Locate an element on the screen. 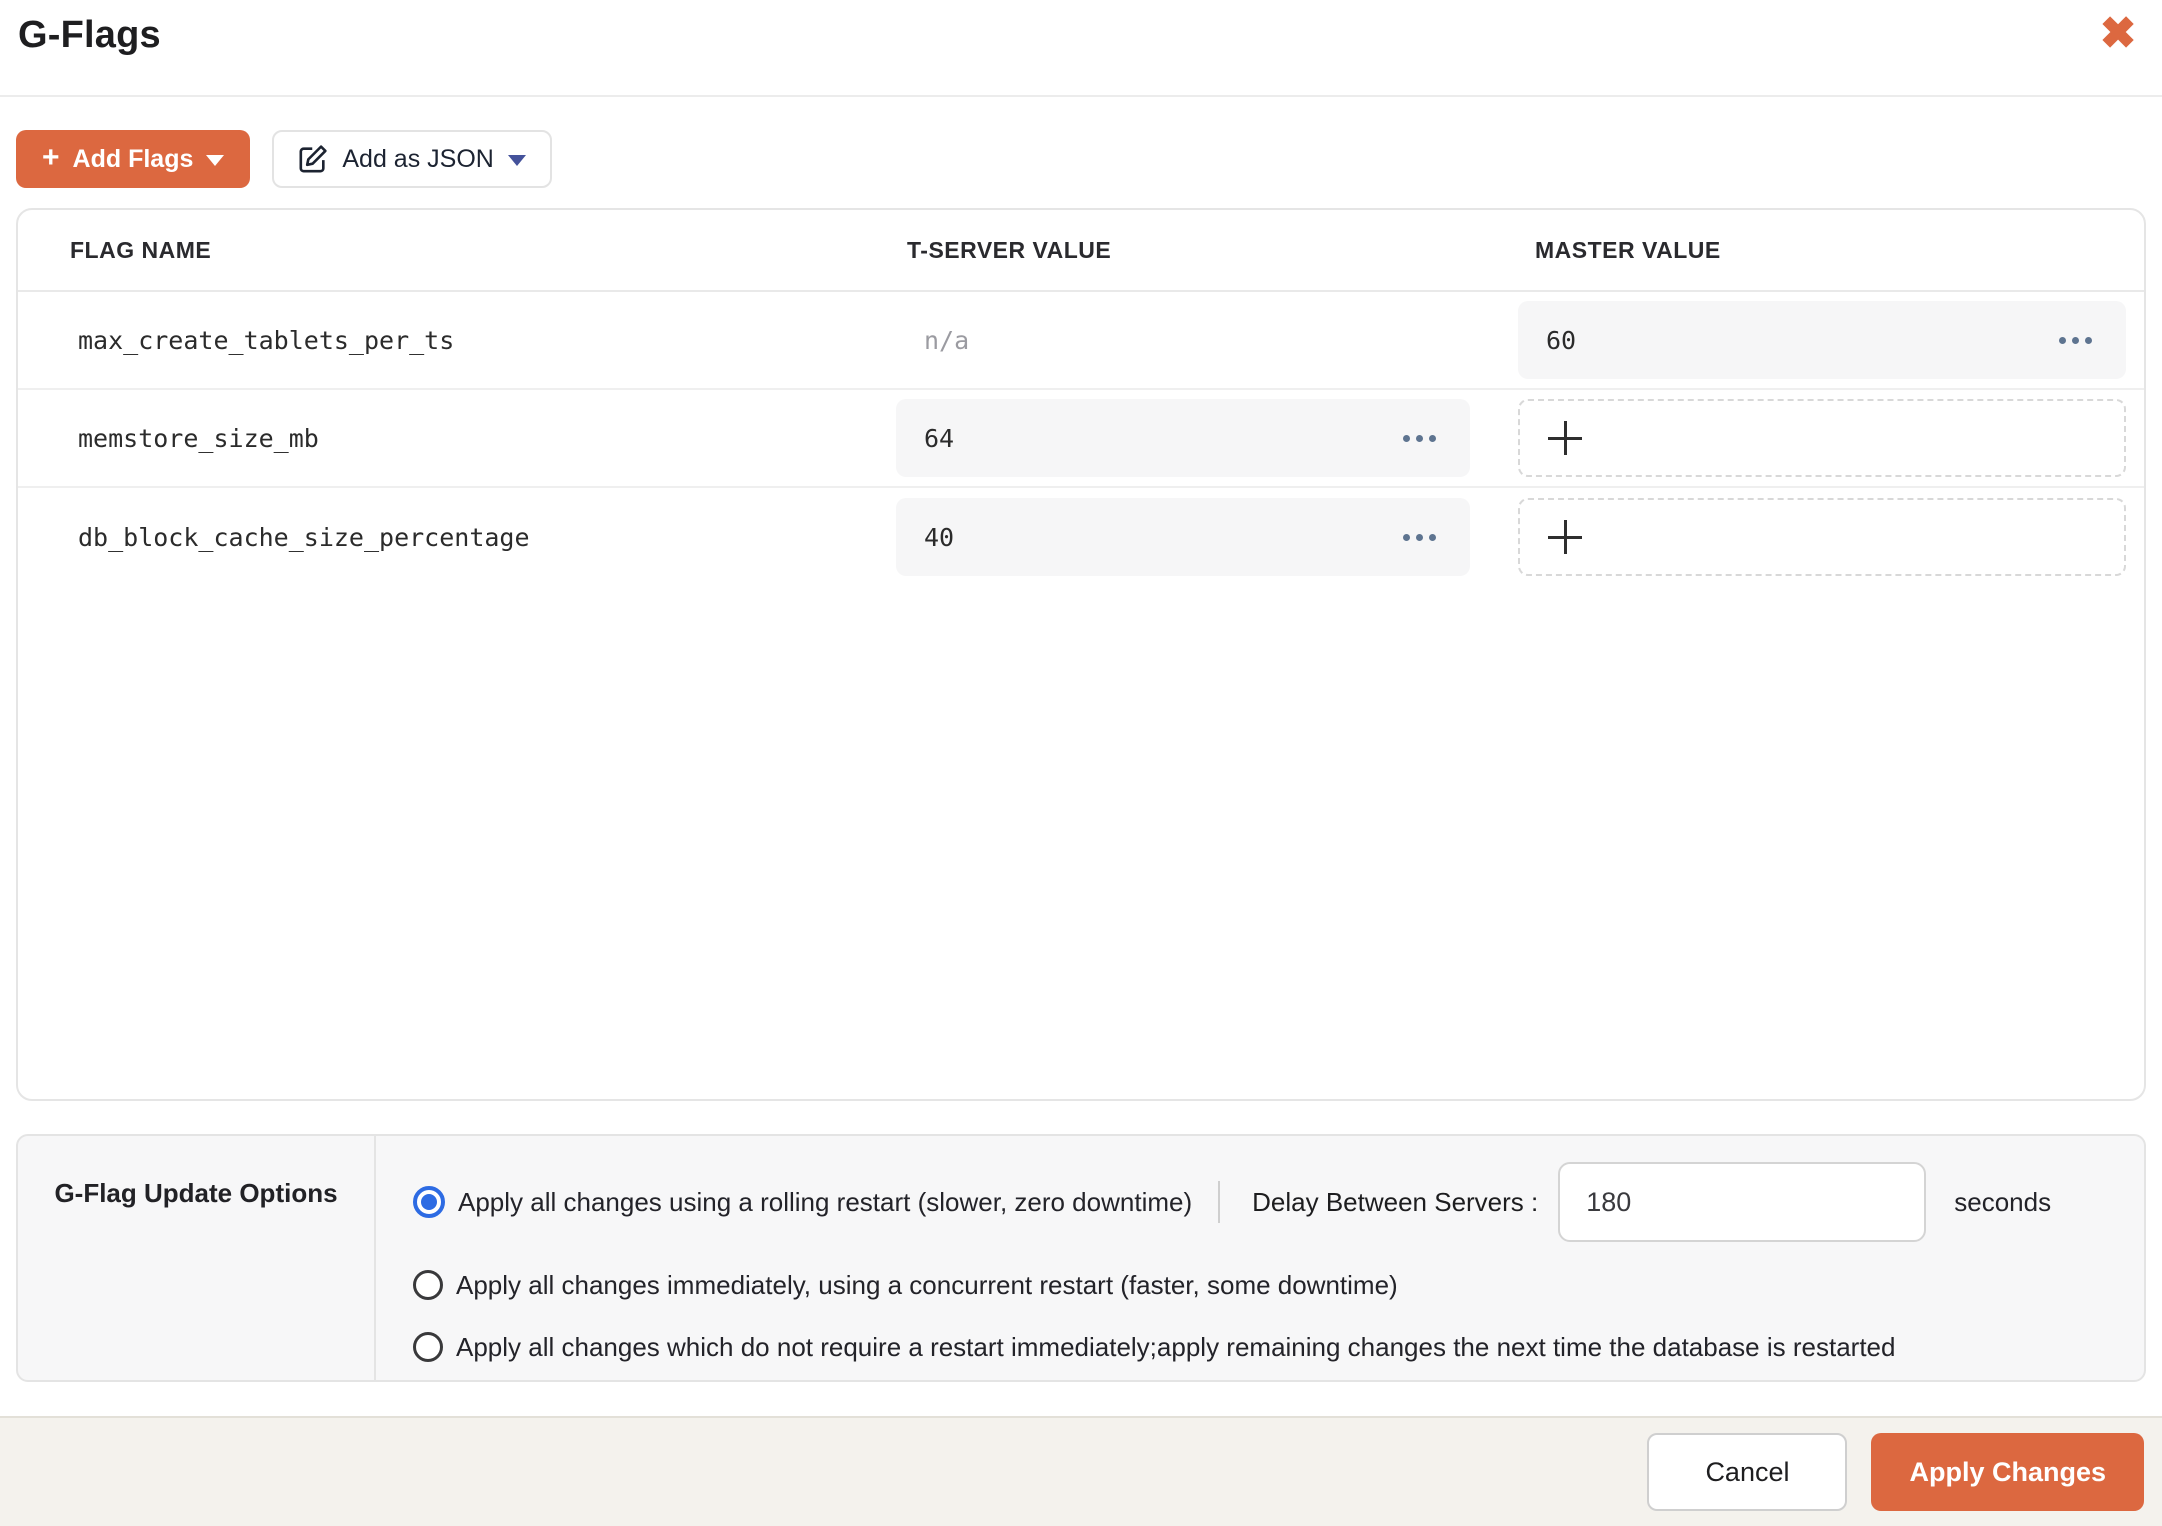  delay-seconds-input is located at coordinates (1742, 1202).